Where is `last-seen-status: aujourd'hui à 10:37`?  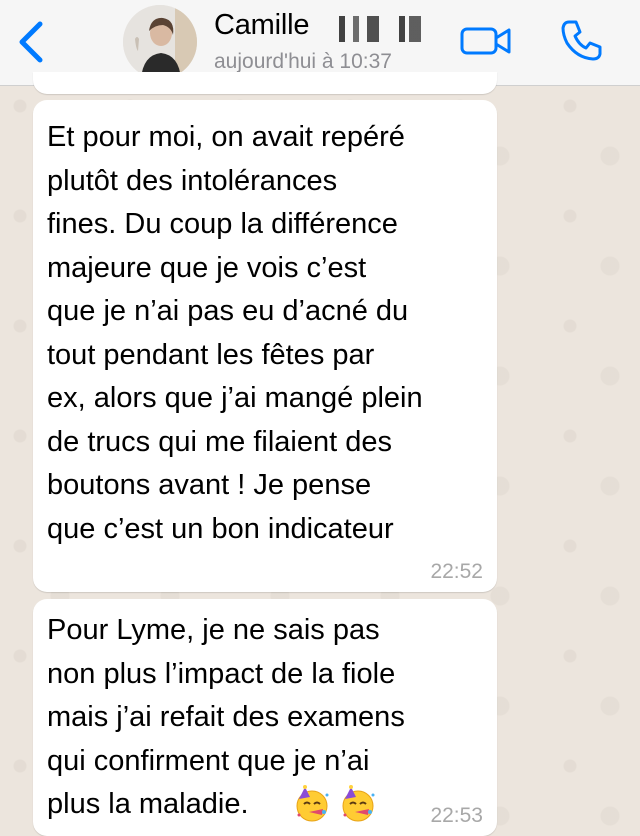 last-seen-status: aujourd'hui à 10:37 is located at coordinates (303, 61).